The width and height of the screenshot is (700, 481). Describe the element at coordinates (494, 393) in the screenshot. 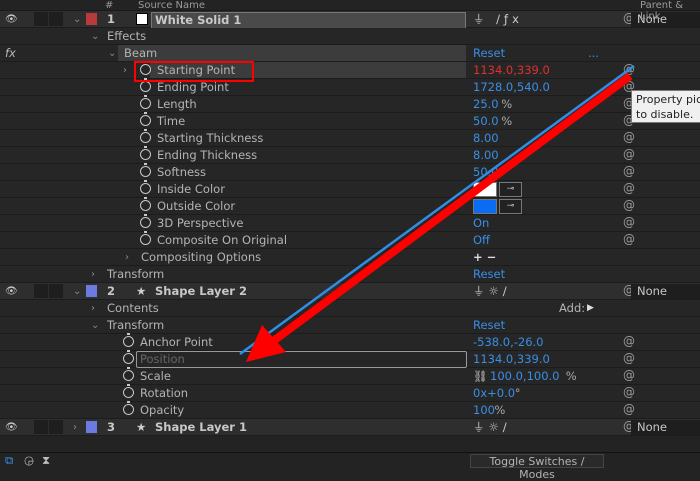

I see `property-value: 0x+0.0` at that location.